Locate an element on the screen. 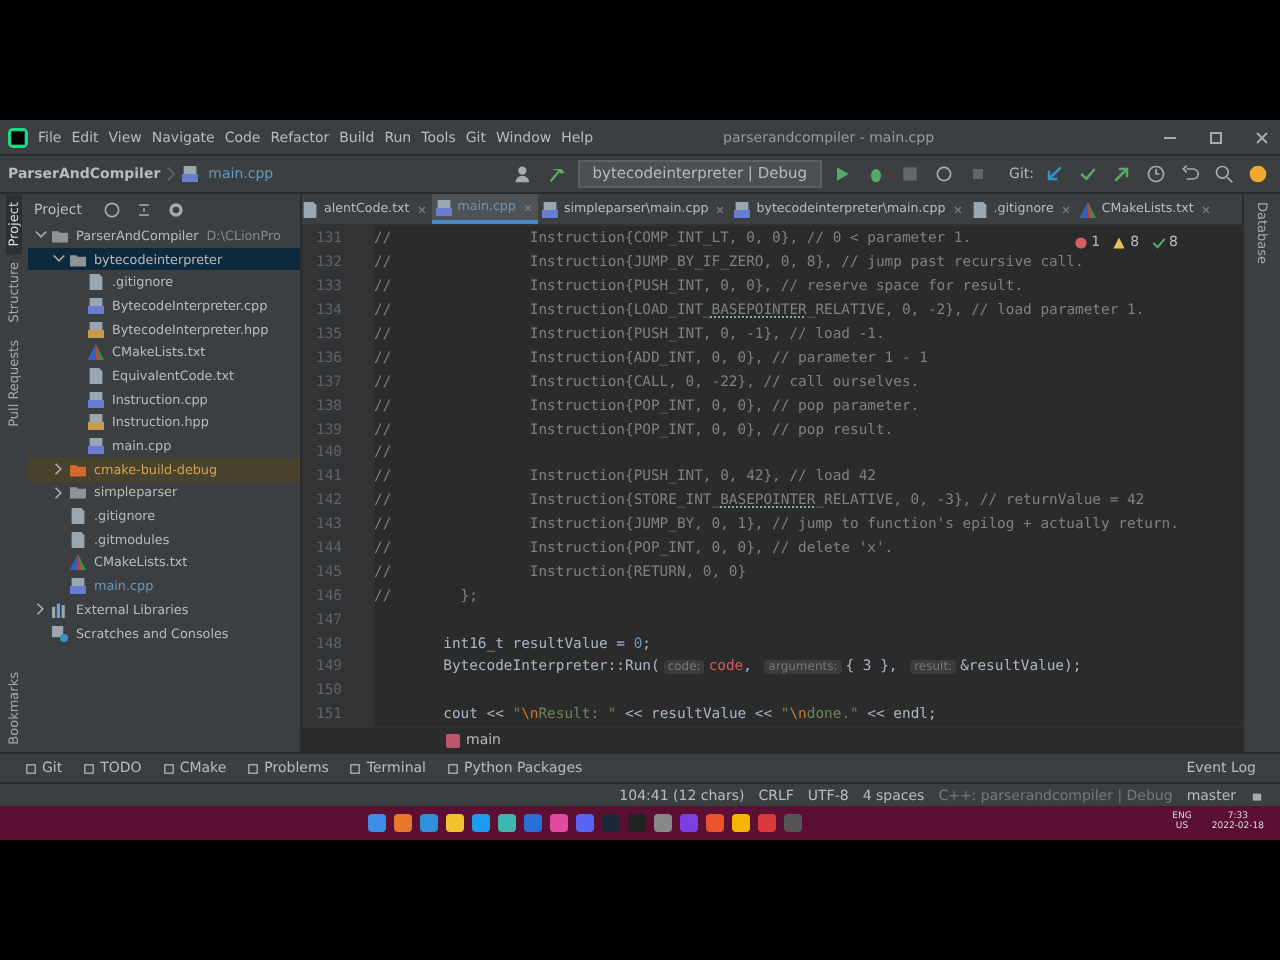  scratch-file-icon is located at coordinates (60, 633).